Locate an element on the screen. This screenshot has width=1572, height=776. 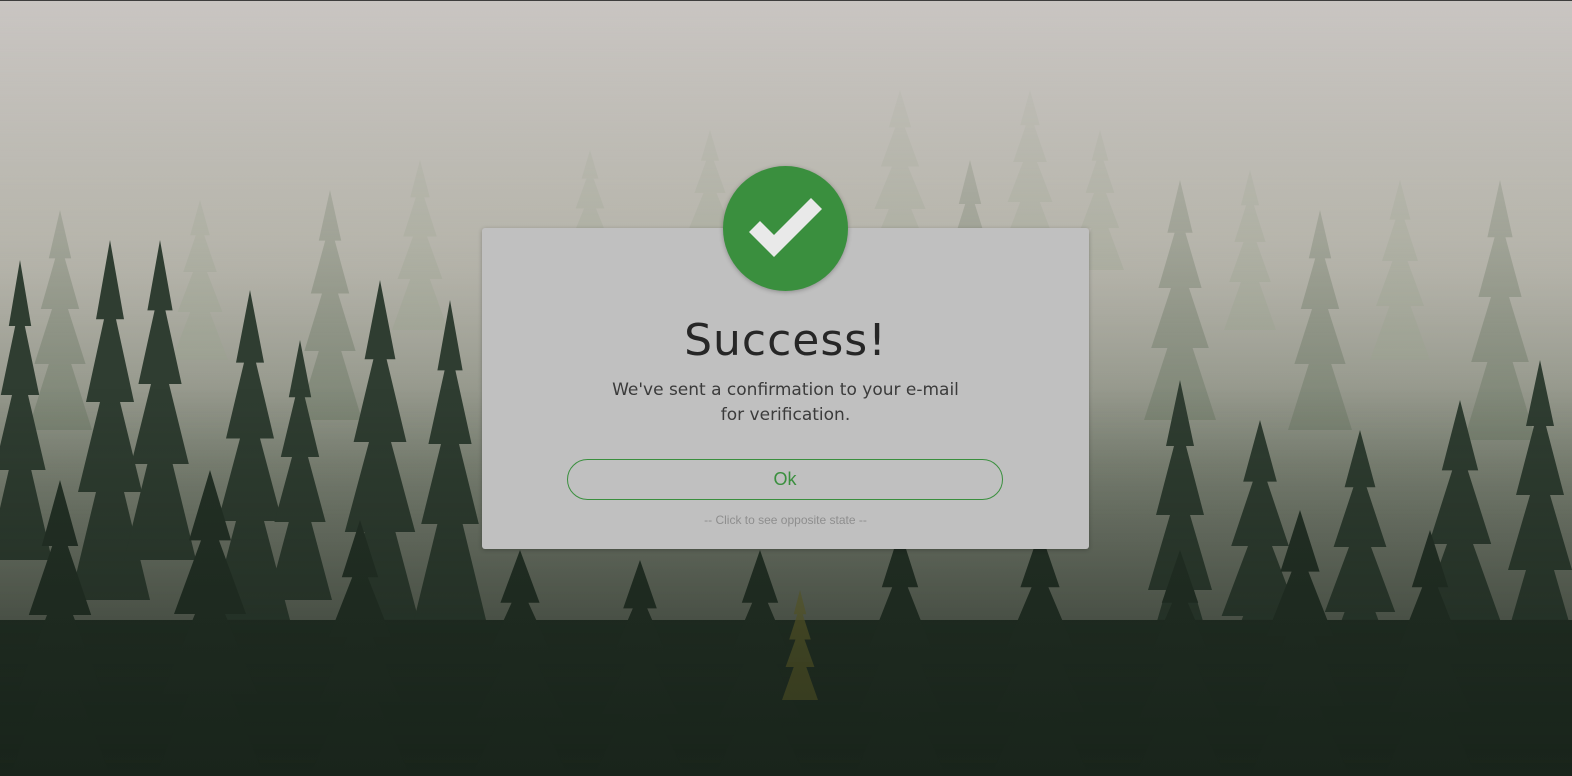
ok-button: Ok is located at coordinates (785, 479).